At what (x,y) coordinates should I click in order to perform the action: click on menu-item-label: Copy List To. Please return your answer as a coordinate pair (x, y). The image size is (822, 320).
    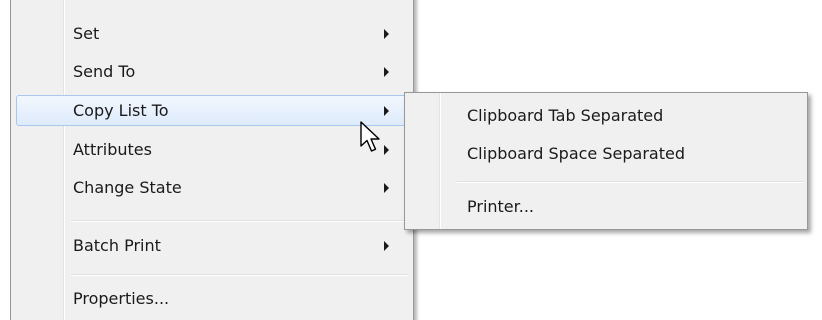
    Looking at the image, I should click on (121, 110).